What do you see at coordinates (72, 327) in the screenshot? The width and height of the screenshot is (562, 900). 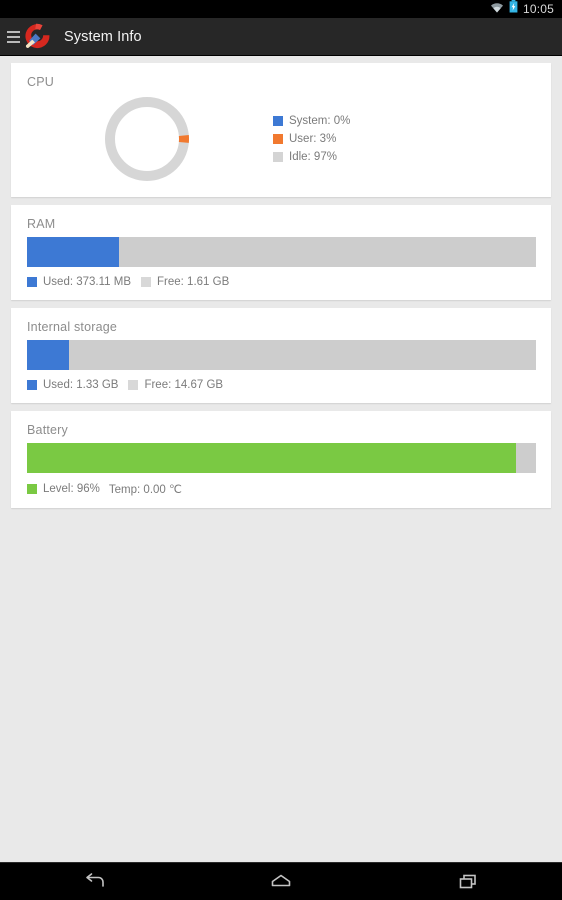 I see `internal-storage-card-title: Internal storage` at bounding box center [72, 327].